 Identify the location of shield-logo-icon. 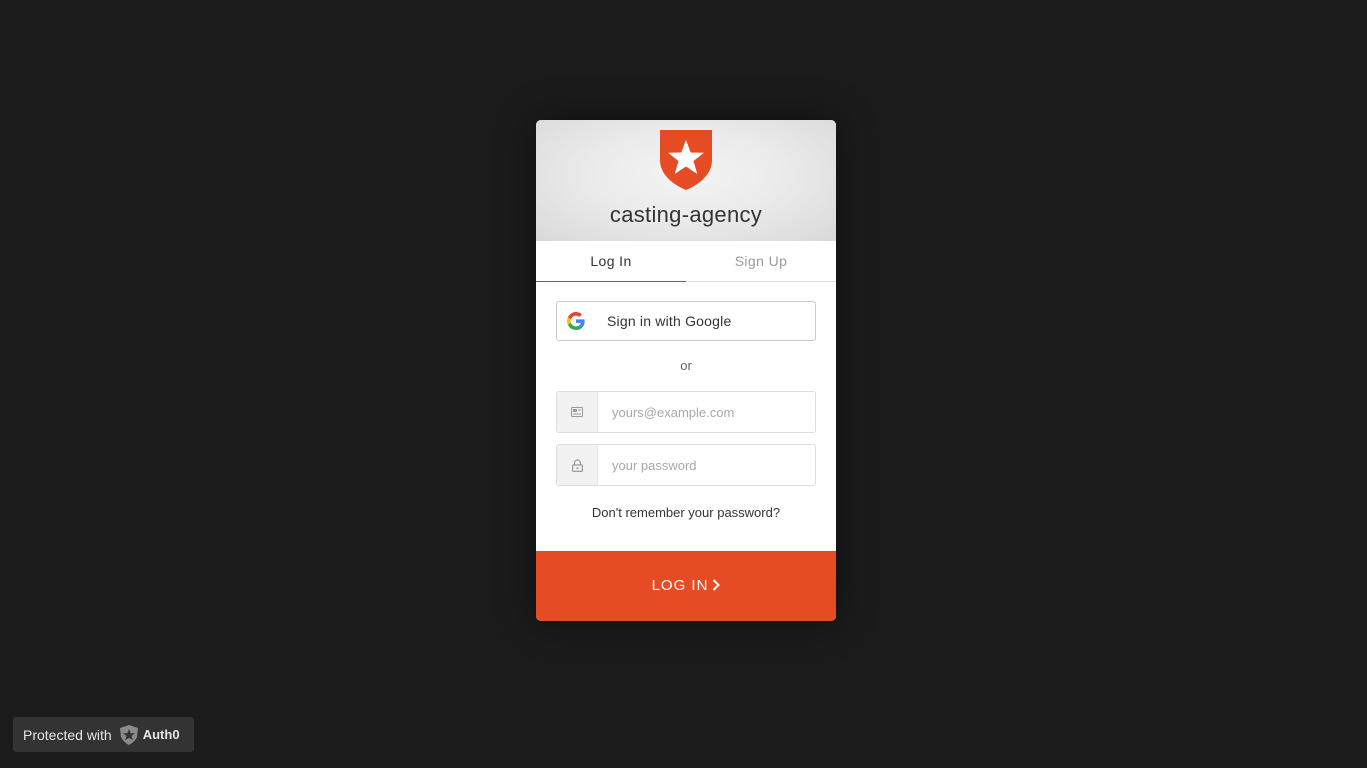
(686, 160).